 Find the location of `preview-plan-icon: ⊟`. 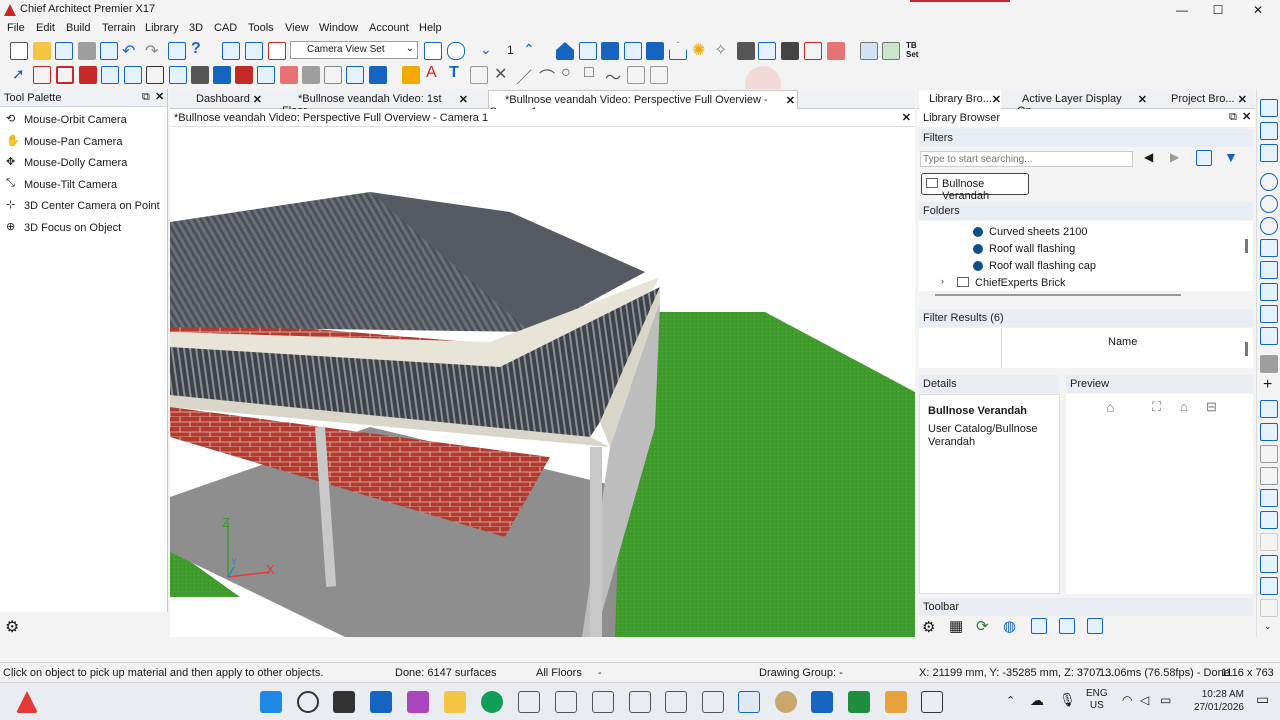

preview-plan-icon: ⊟ is located at coordinates (1211, 407).